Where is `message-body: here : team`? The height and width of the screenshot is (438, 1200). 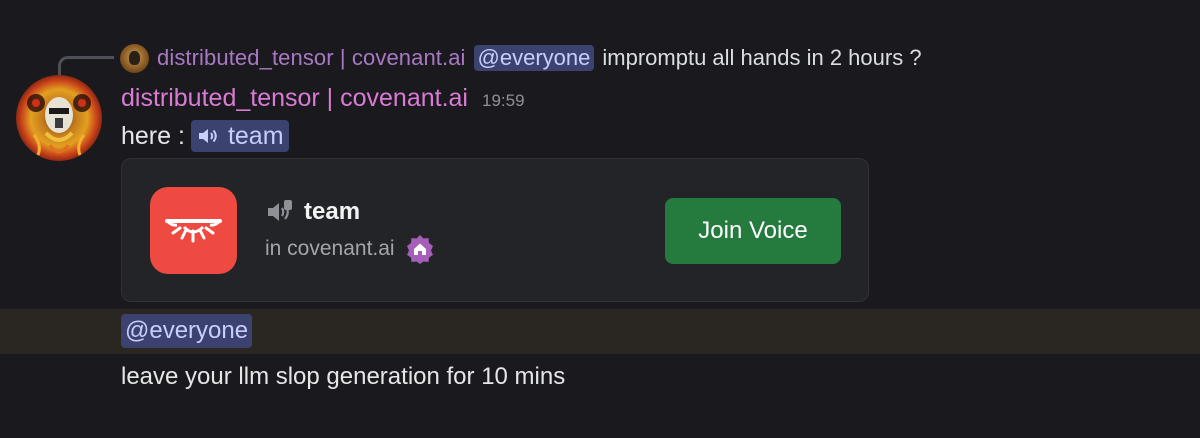
message-body: here : team is located at coordinates (205, 136).